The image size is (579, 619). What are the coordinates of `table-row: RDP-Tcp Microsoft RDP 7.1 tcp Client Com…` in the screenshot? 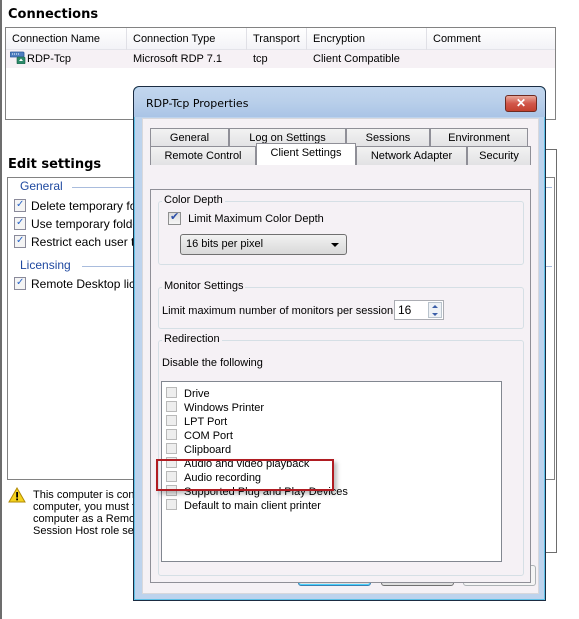 It's located at (280, 59).